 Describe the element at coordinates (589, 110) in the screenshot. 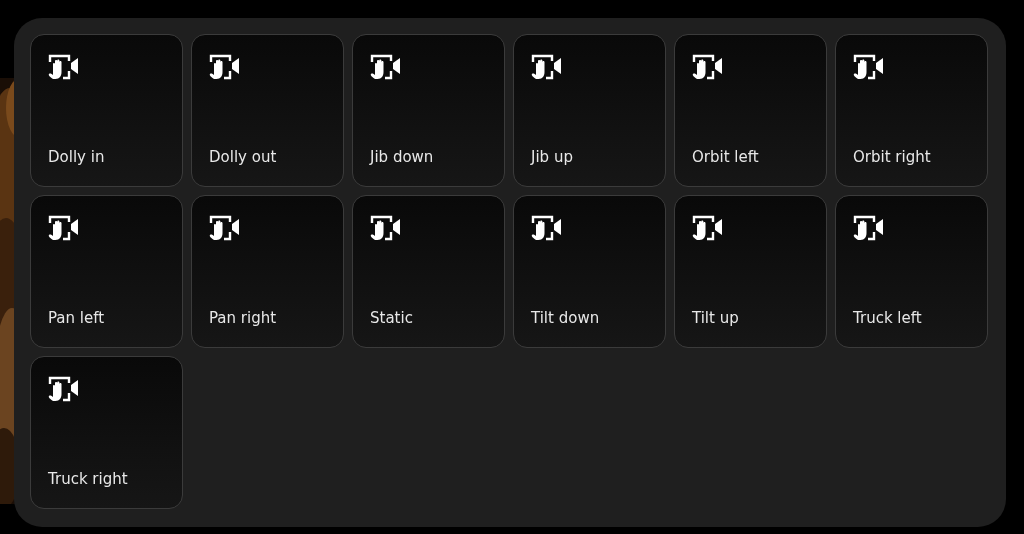

I see `preset-card: Jib up` at that location.